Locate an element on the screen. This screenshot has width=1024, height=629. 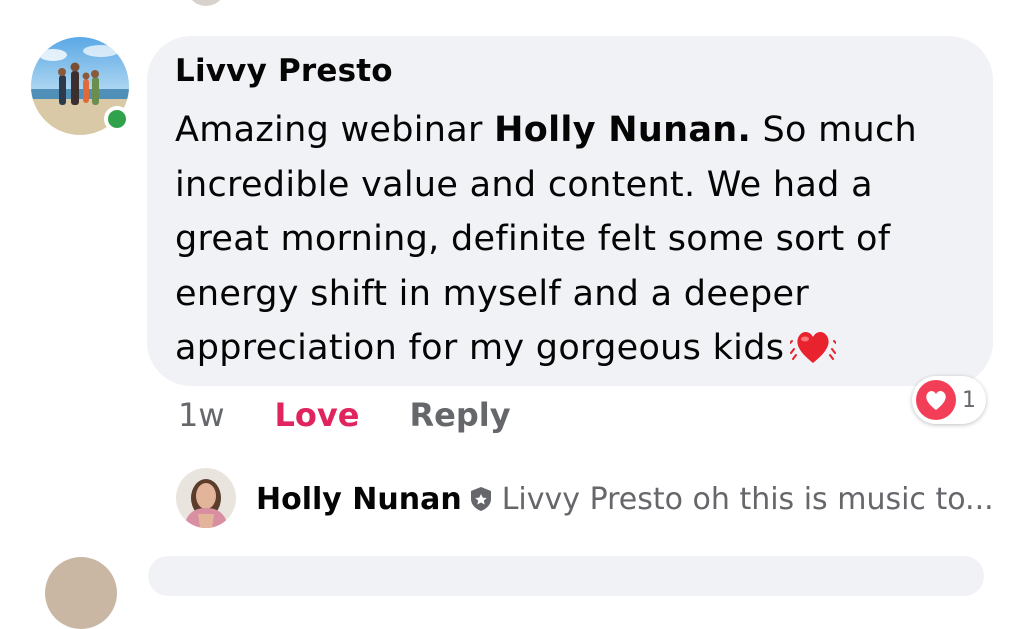
beating-heart-emoji-icon is located at coordinates (813, 346).